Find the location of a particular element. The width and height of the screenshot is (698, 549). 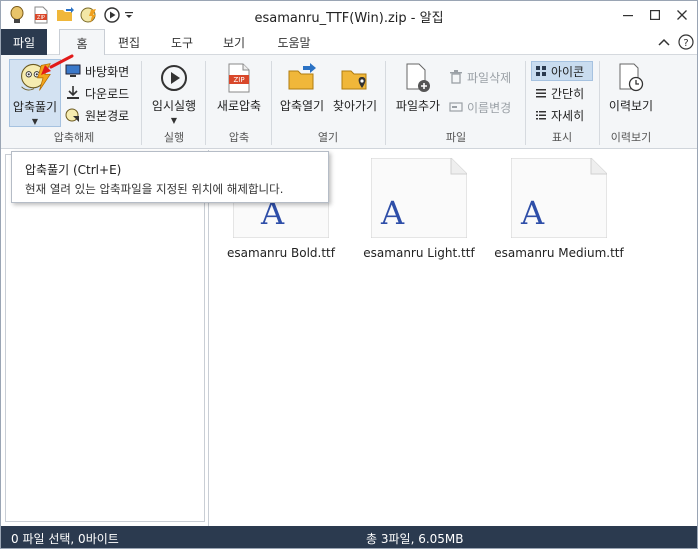

window-title: esamanru_TTF(Win).zip - 알집 is located at coordinates (349, 18).